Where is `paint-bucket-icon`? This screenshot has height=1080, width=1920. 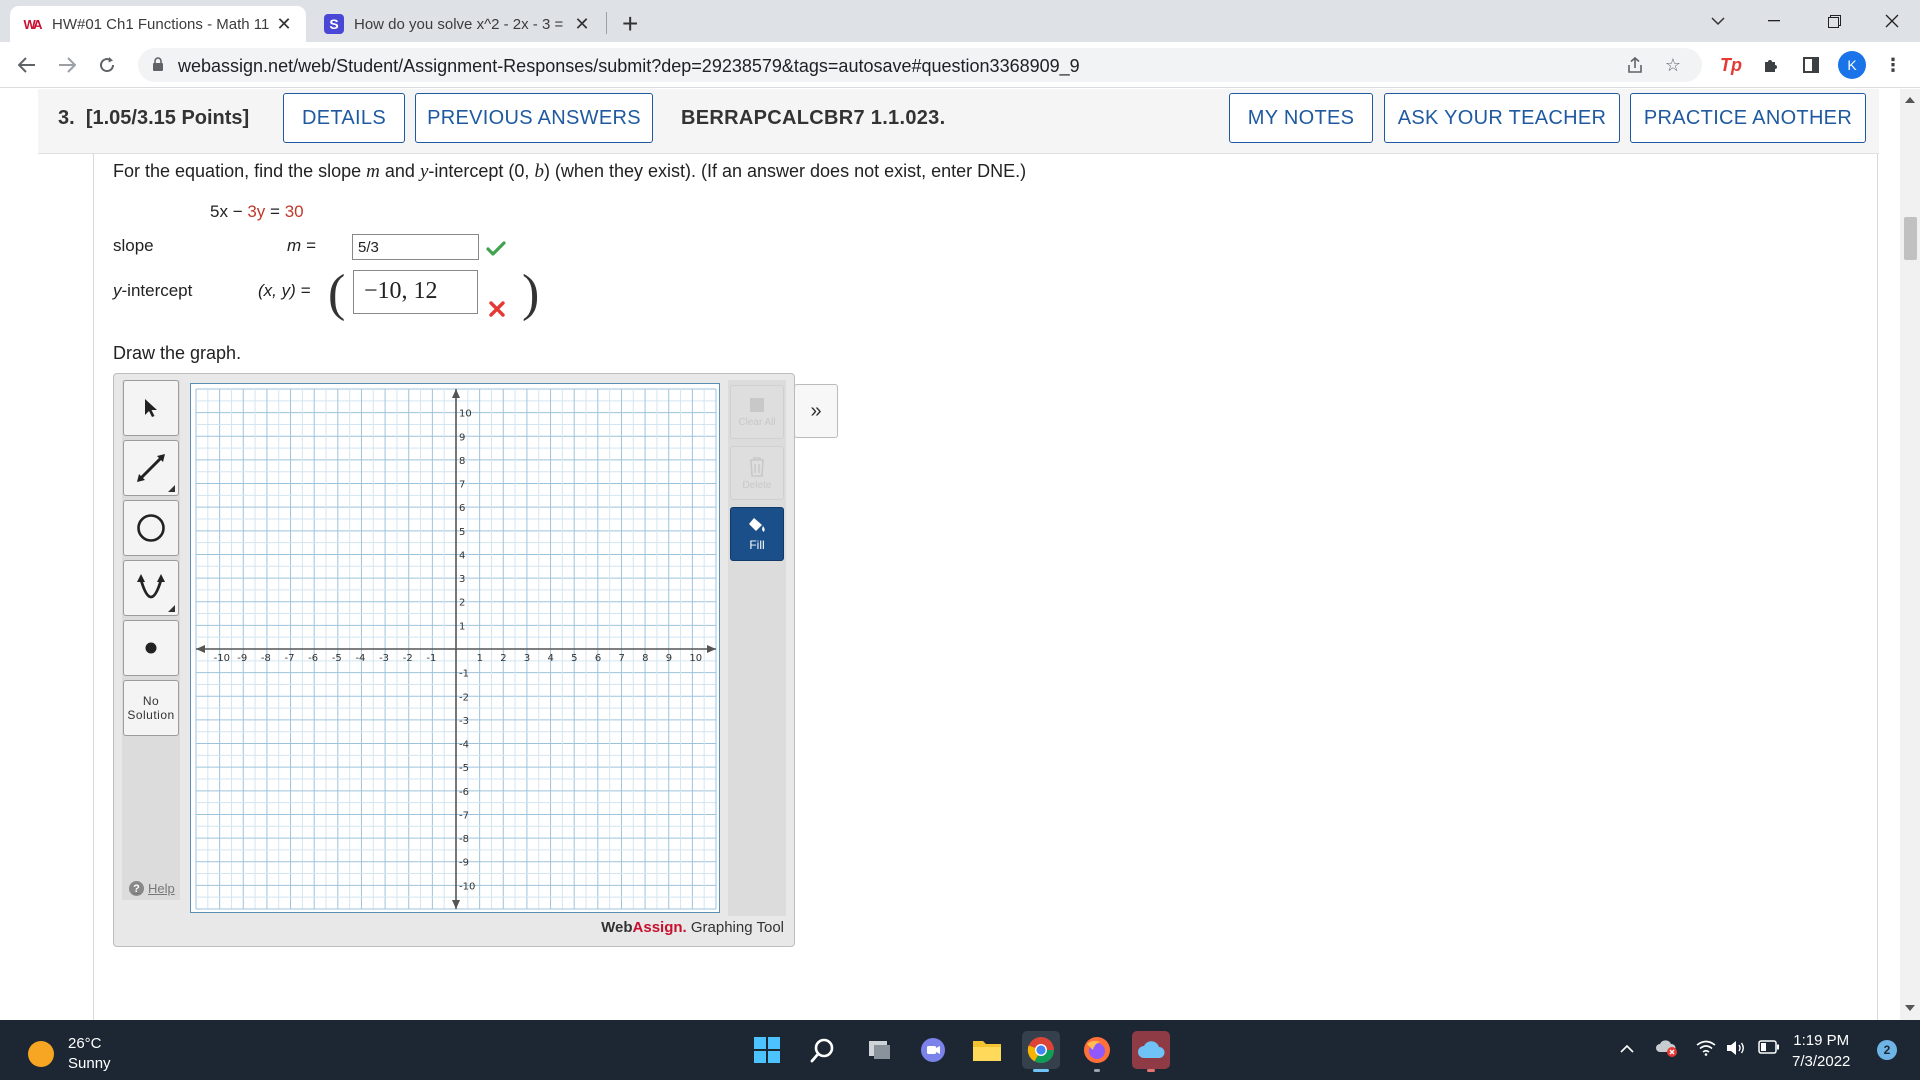 paint-bucket-icon is located at coordinates (757, 525).